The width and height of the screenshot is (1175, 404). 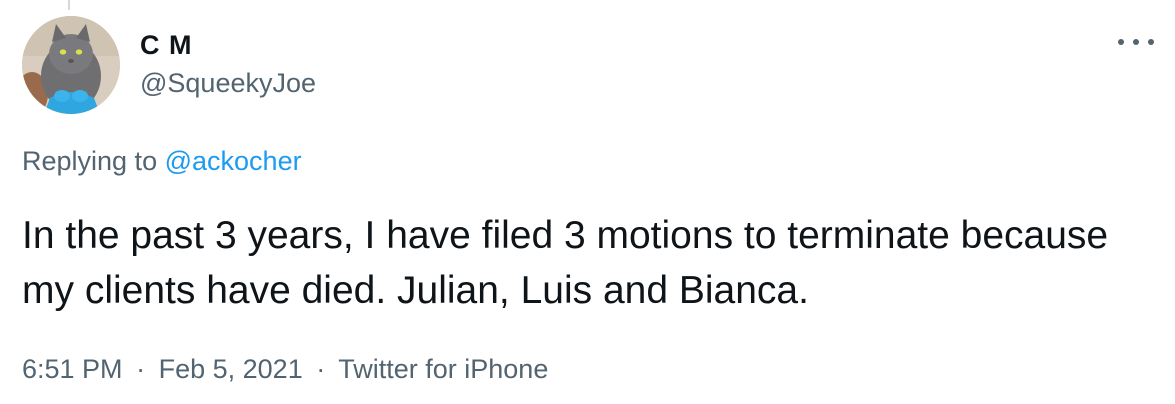 What do you see at coordinates (231, 369) in the screenshot?
I see `tweet-date: Feb 5, 2021` at bounding box center [231, 369].